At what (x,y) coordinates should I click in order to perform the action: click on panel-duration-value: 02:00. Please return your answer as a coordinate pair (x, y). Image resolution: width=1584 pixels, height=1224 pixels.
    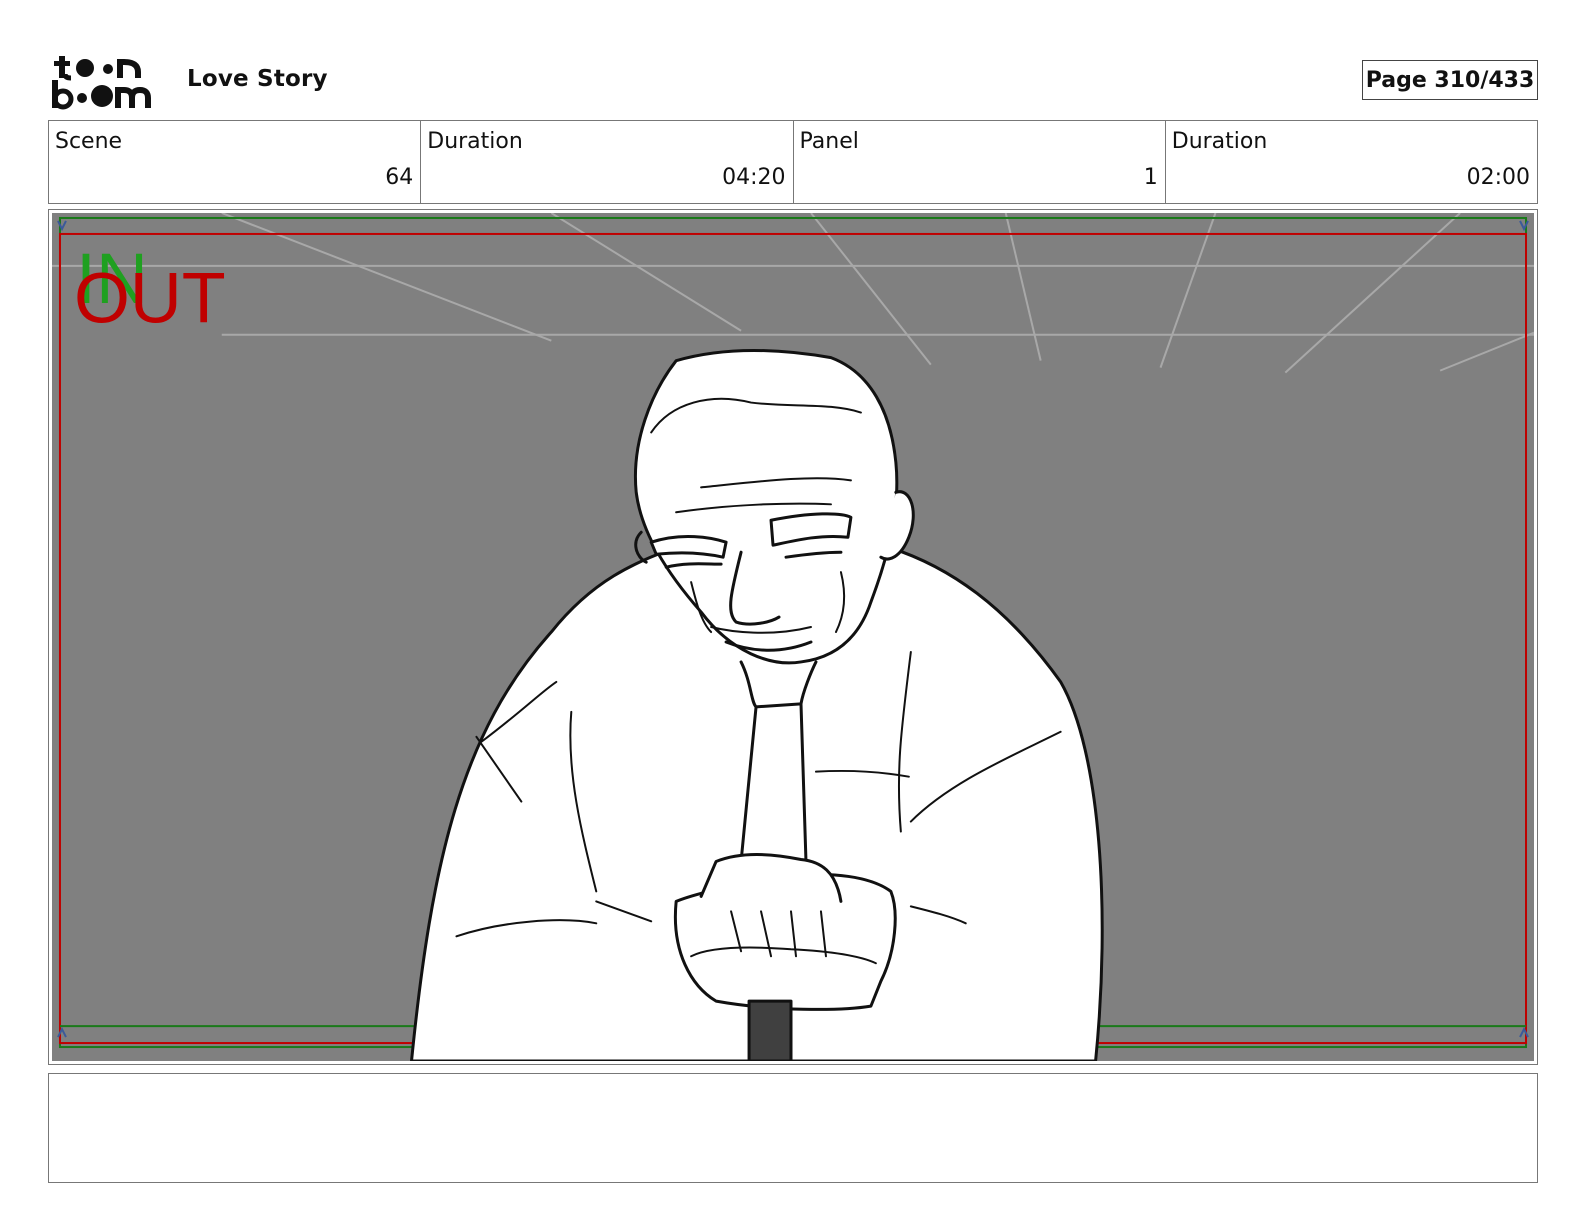
    Looking at the image, I should click on (1498, 177).